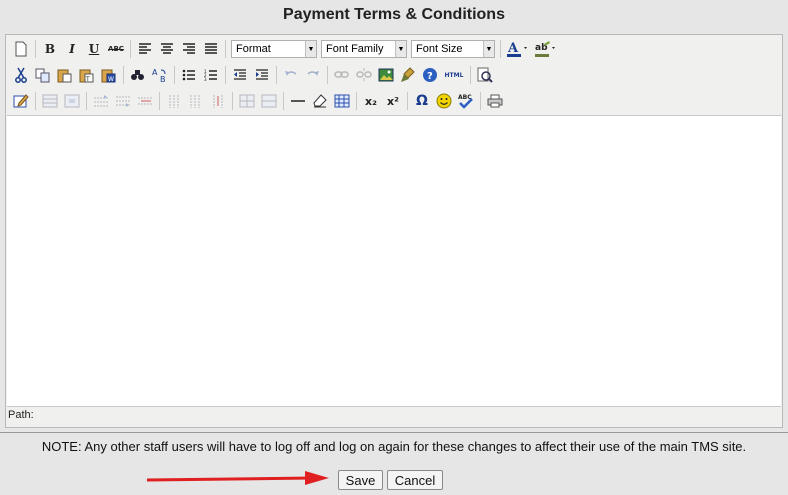 This screenshot has height=495, width=788. What do you see at coordinates (145, 49) in the screenshot?
I see `align-left-icon` at bounding box center [145, 49].